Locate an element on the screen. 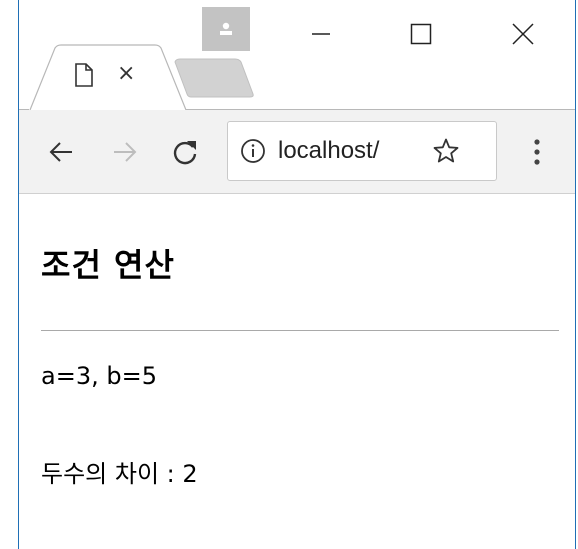  back-arrow-icon is located at coordinates (60, 152).